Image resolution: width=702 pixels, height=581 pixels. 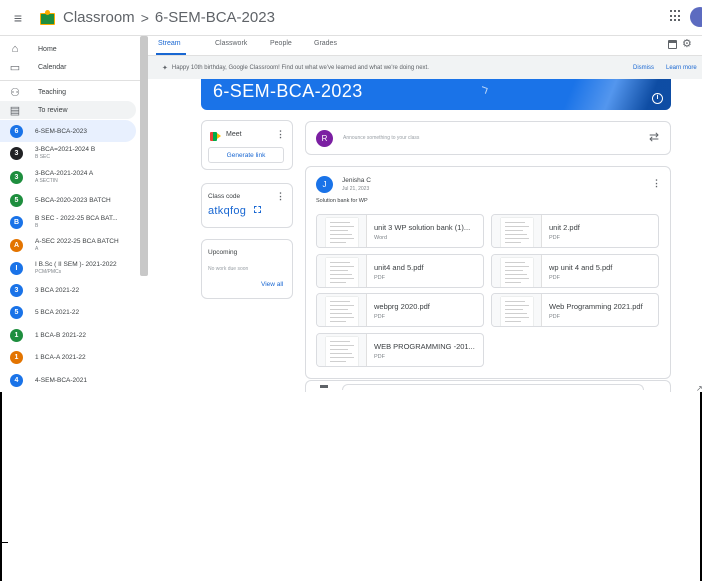 I want to click on attachment-card: unit 3 WP solution bank (1)... Word, so click(x=400, y=231).